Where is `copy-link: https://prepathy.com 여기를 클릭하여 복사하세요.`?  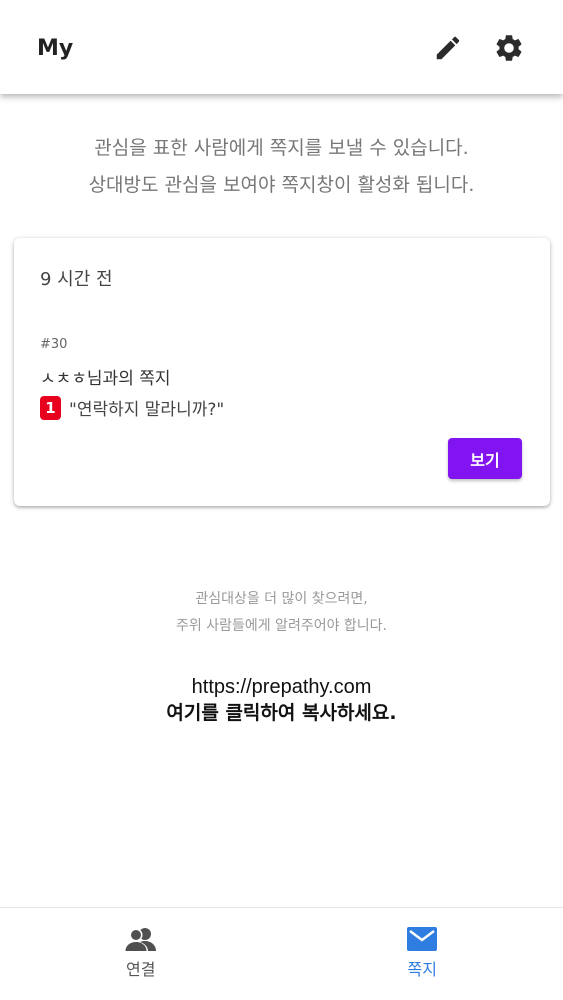 copy-link: https://prepathy.com 여기를 클릭하여 복사하세요. is located at coordinates (281, 700).